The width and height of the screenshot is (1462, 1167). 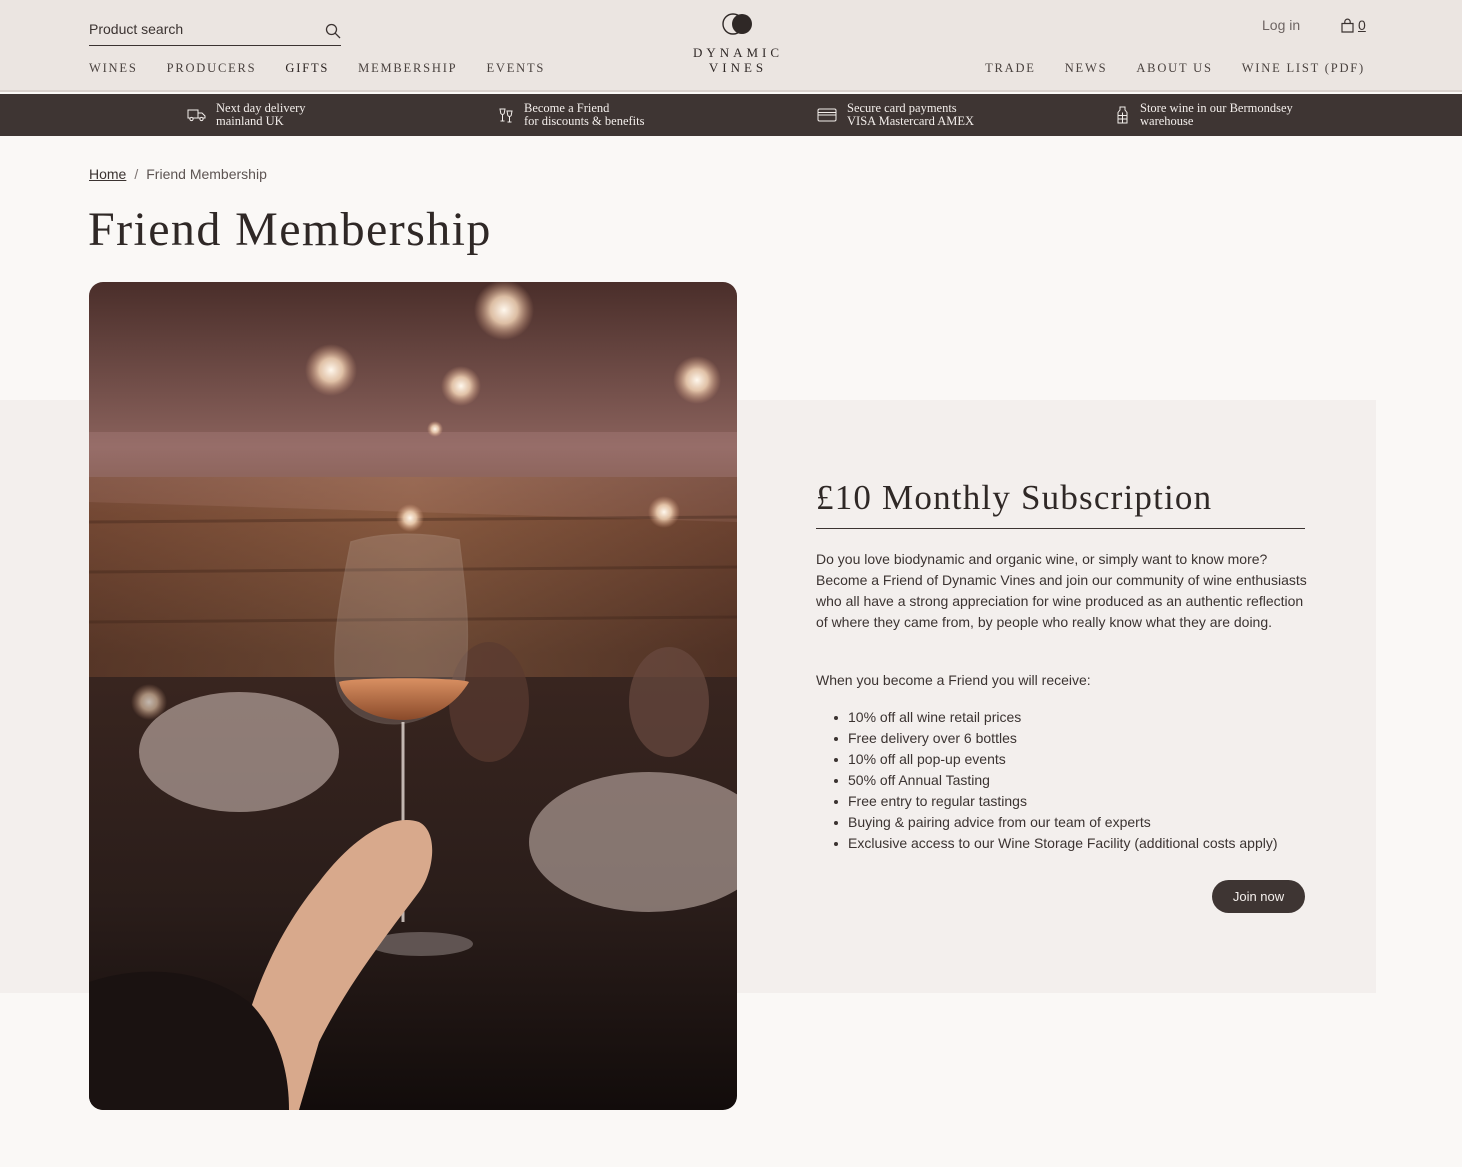 What do you see at coordinates (1076, 759) in the screenshot?
I see `benefit-item: 10% off all pop-up events` at bounding box center [1076, 759].